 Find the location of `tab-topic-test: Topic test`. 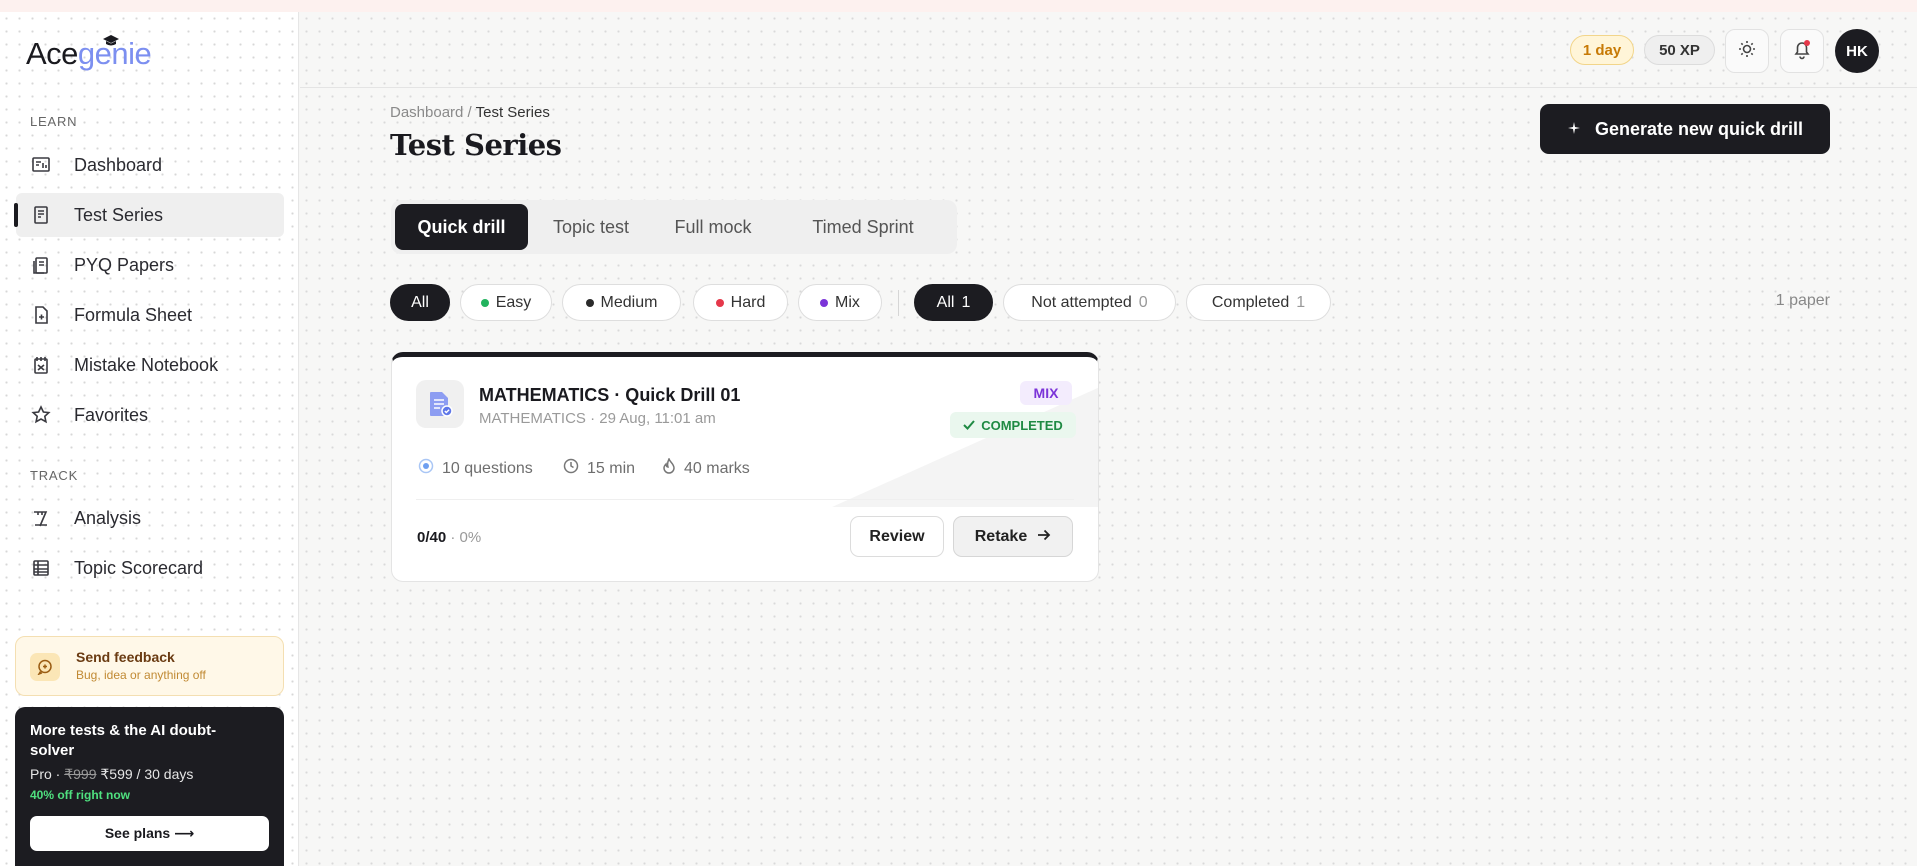

tab-topic-test: Topic test is located at coordinates (591, 227).